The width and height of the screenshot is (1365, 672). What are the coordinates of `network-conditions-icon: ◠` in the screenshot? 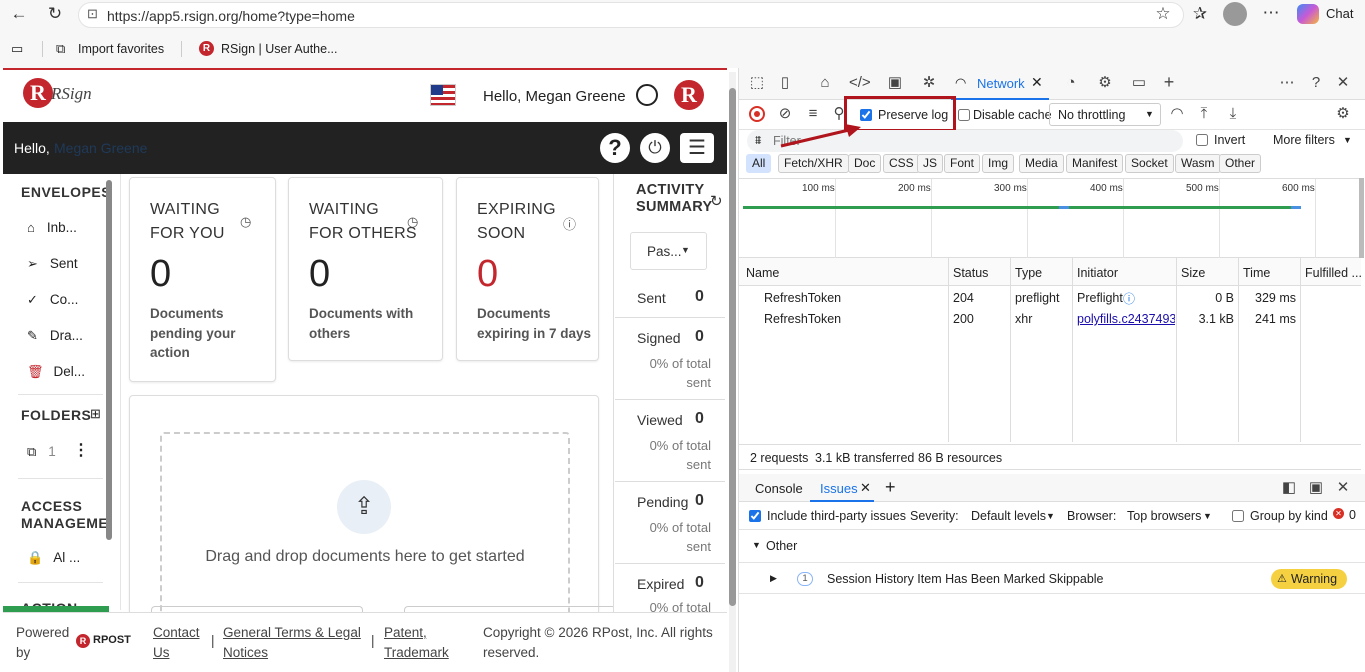 It's located at (1177, 114).